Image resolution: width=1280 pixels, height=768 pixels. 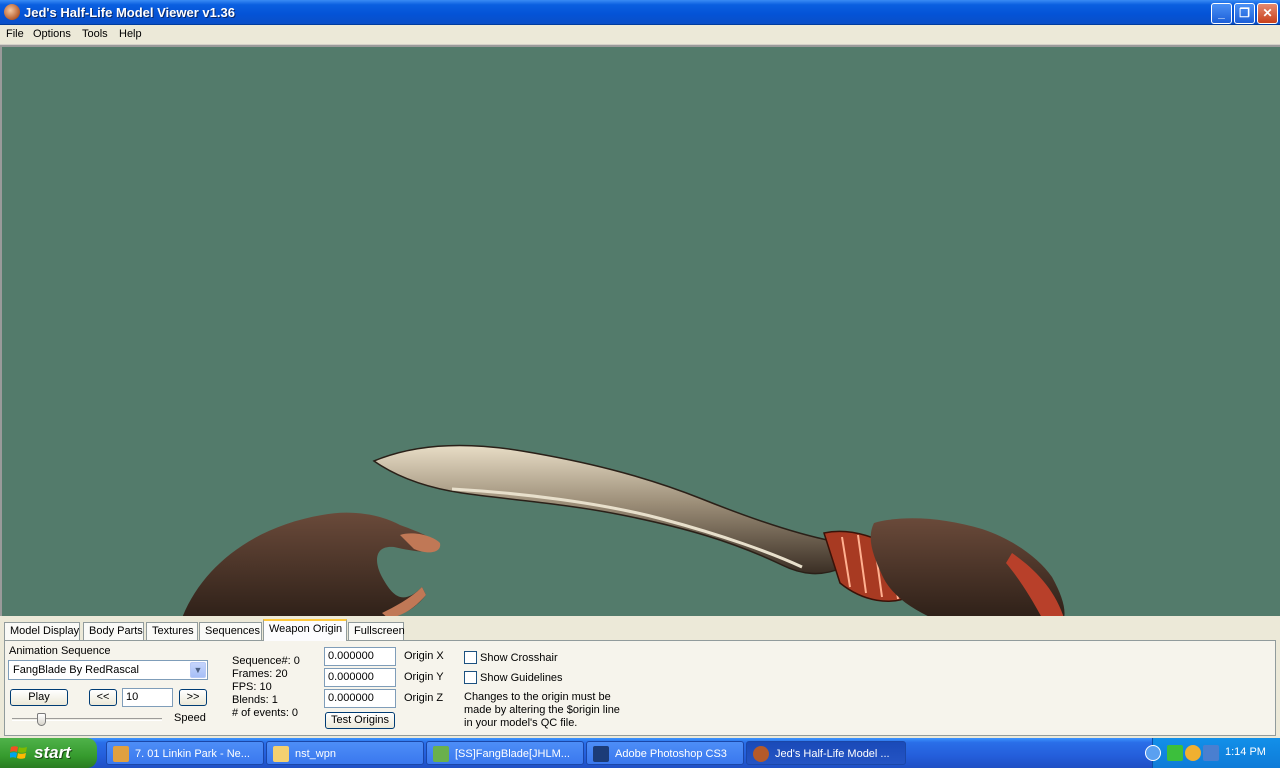 What do you see at coordinates (130, 34) in the screenshot?
I see `menu-help: Help` at bounding box center [130, 34].